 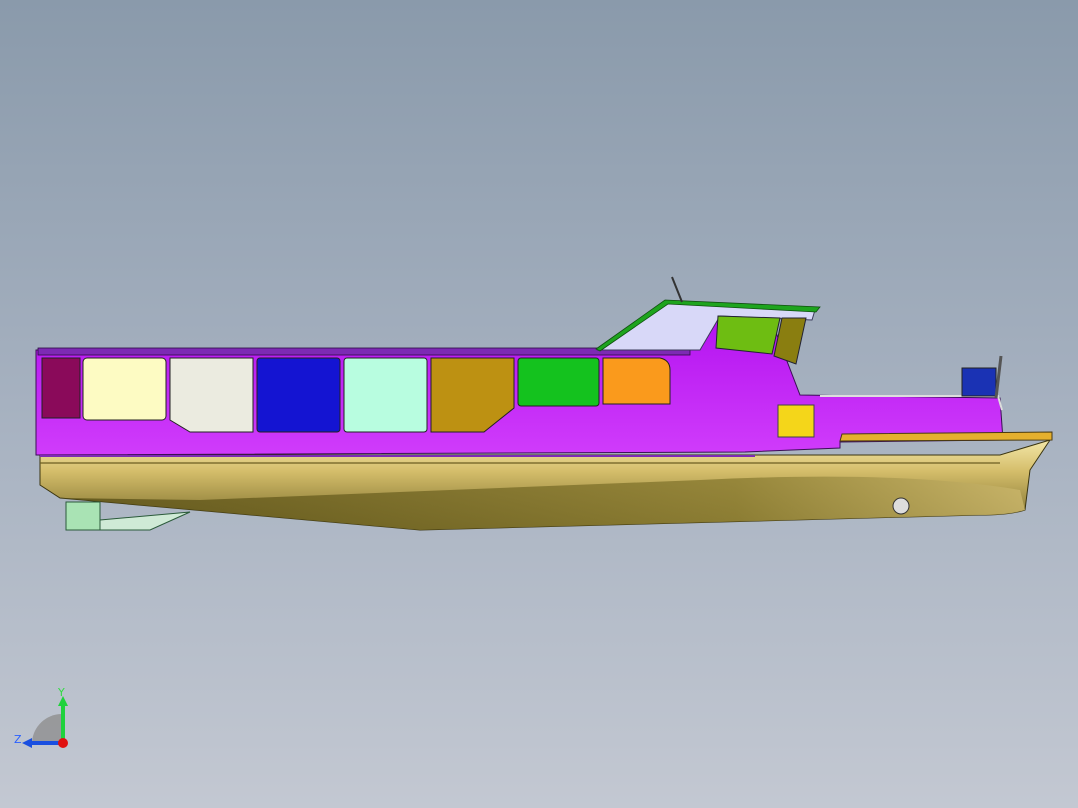 I want to click on aft-door, so click(x=61, y=388).